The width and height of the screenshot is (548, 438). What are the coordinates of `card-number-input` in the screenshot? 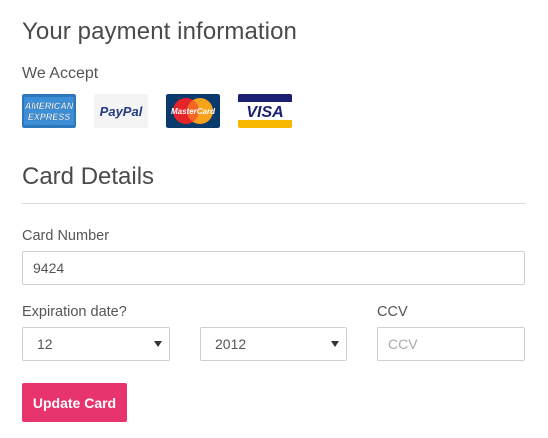 It's located at (273, 268).